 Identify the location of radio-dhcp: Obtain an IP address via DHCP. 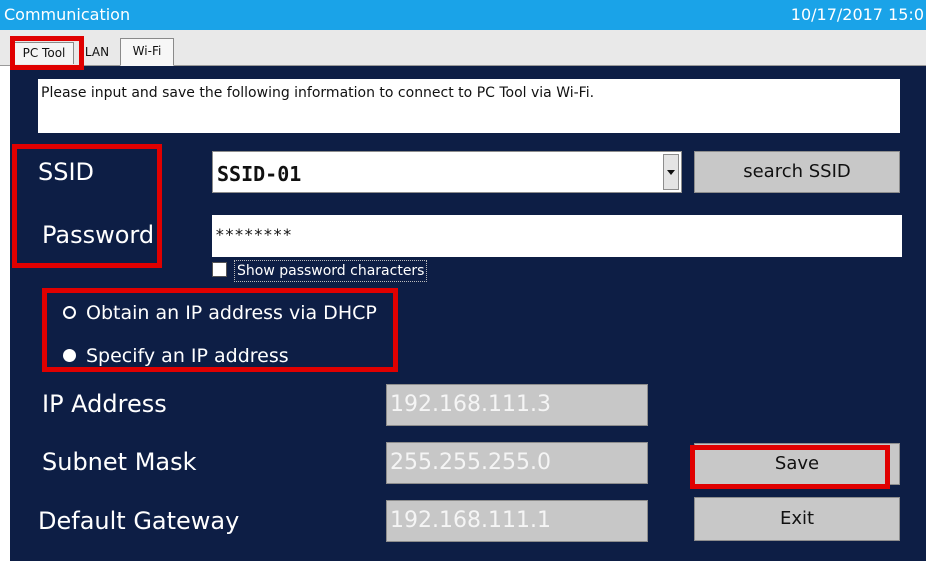
(228, 313).